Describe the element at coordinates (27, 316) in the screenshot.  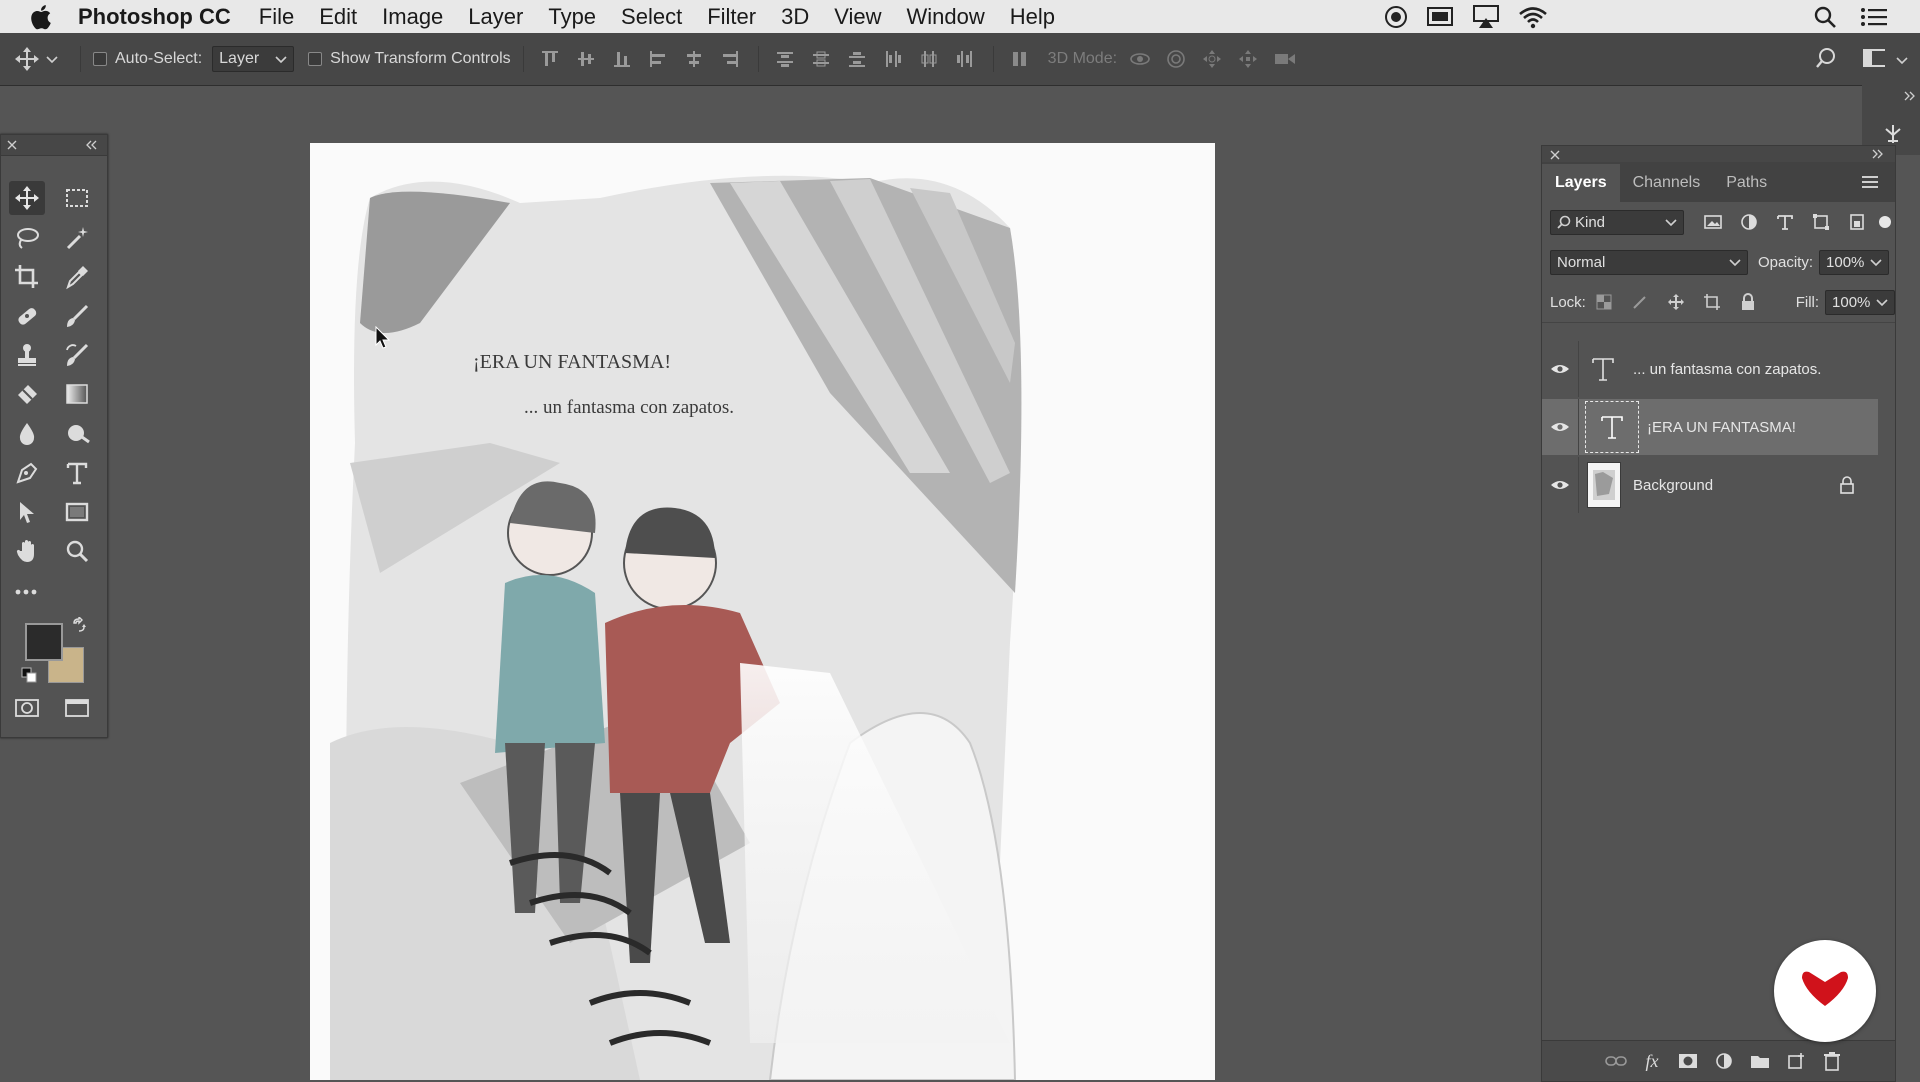
I see `healing-brush-tool` at that location.